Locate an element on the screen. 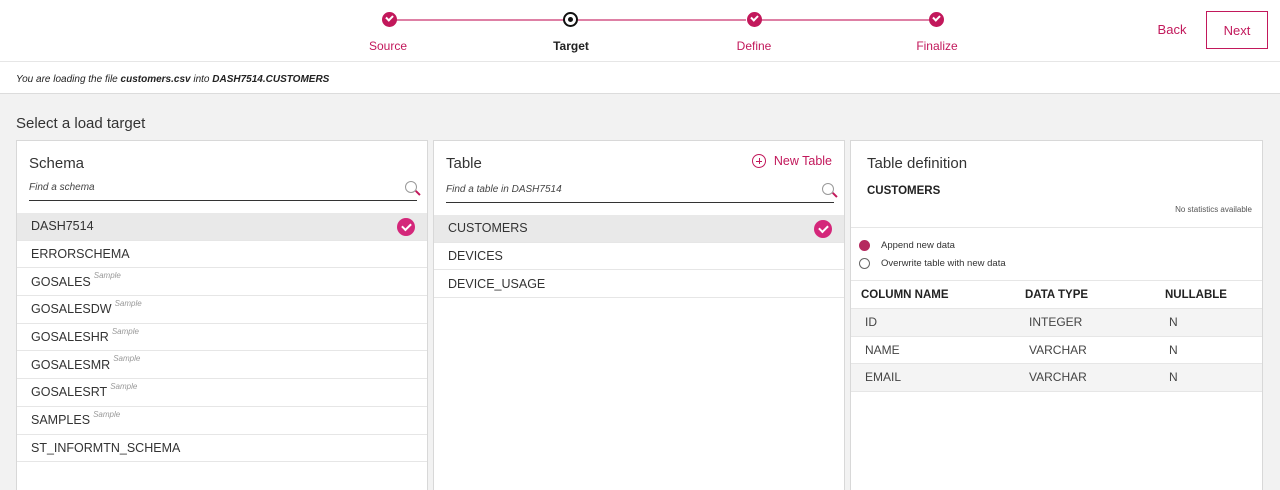 Image resolution: width=1280 pixels, height=490 pixels. schema-search-input is located at coordinates (223, 185).